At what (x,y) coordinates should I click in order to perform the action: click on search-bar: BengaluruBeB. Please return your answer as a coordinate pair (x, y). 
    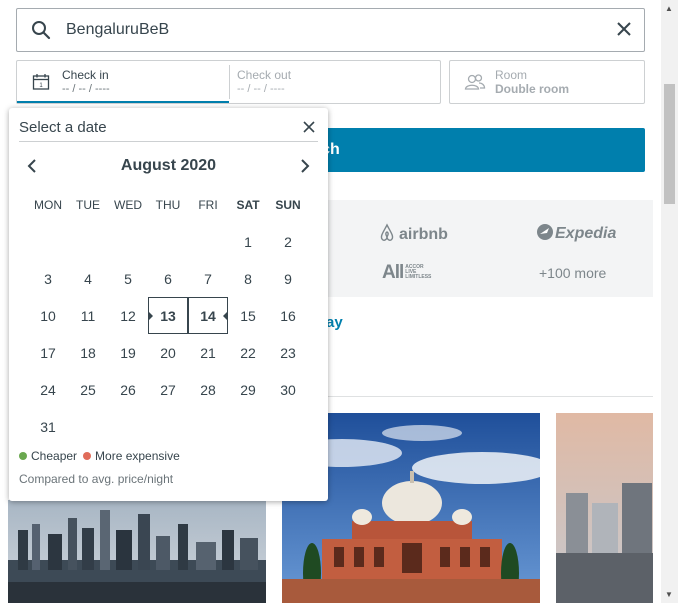
    Looking at the image, I should click on (330, 30).